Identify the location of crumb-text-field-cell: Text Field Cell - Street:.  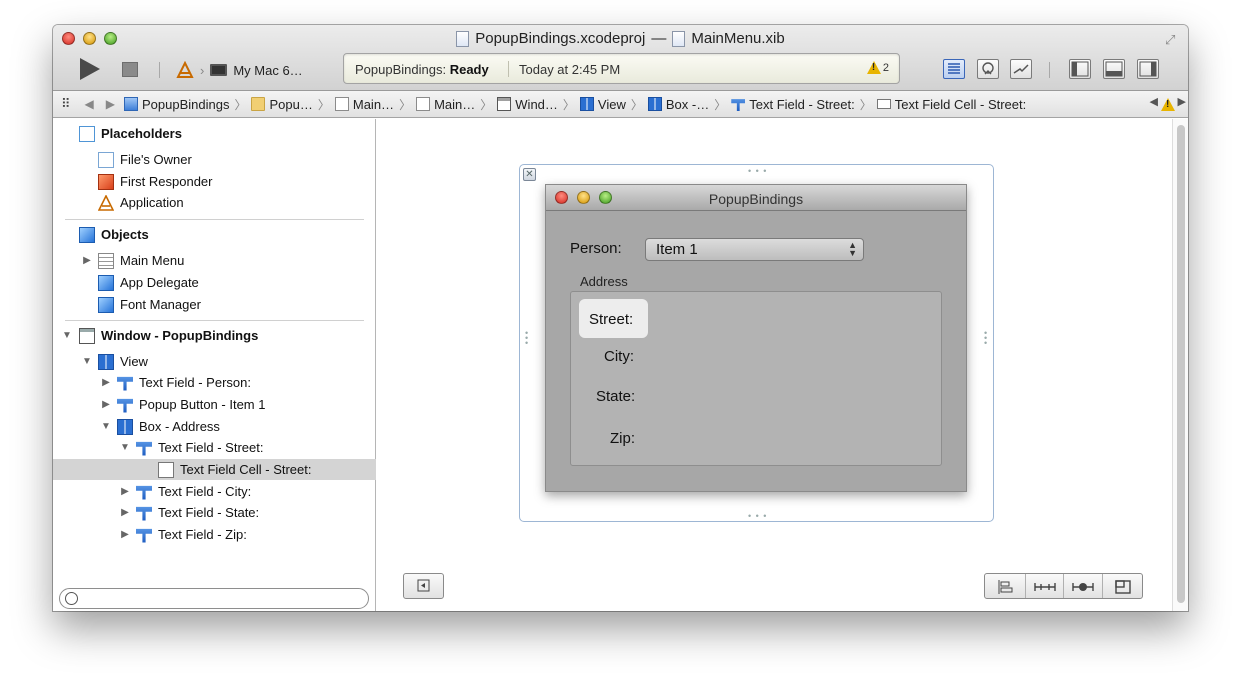
(952, 104).